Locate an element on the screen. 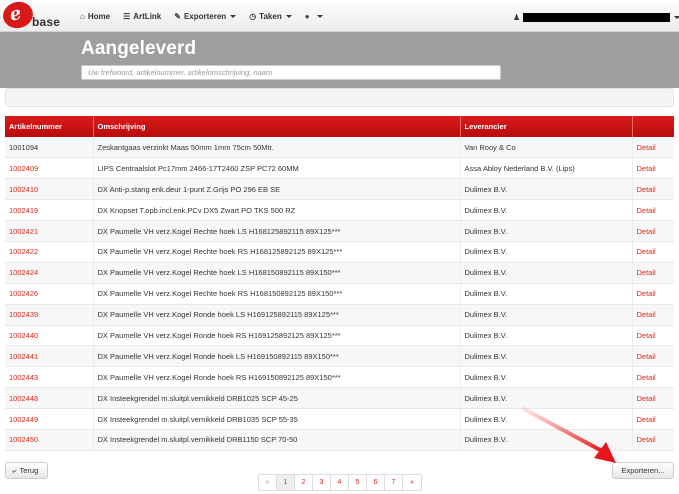 This screenshot has width=679, height=494. page-header: Aangeleverd is located at coordinates (339, 60).